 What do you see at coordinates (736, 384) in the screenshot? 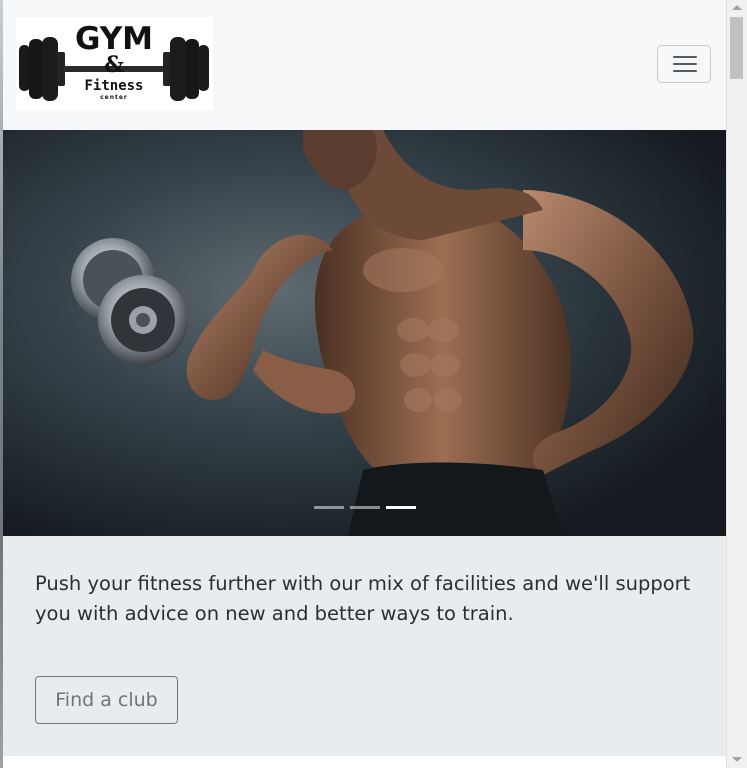
I see `vertical-scrollbar` at bounding box center [736, 384].